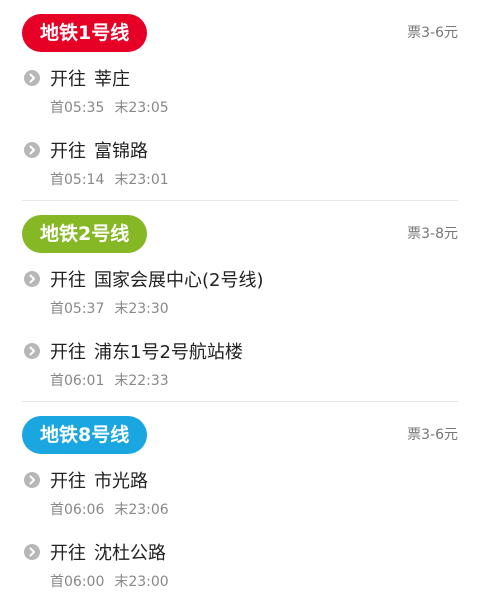 The width and height of the screenshot is (480, 608). What do you see at coordinates (77, 381) in the screenshot?
I see `first-train-time: 首06:01` at bounding box center [77, 381].